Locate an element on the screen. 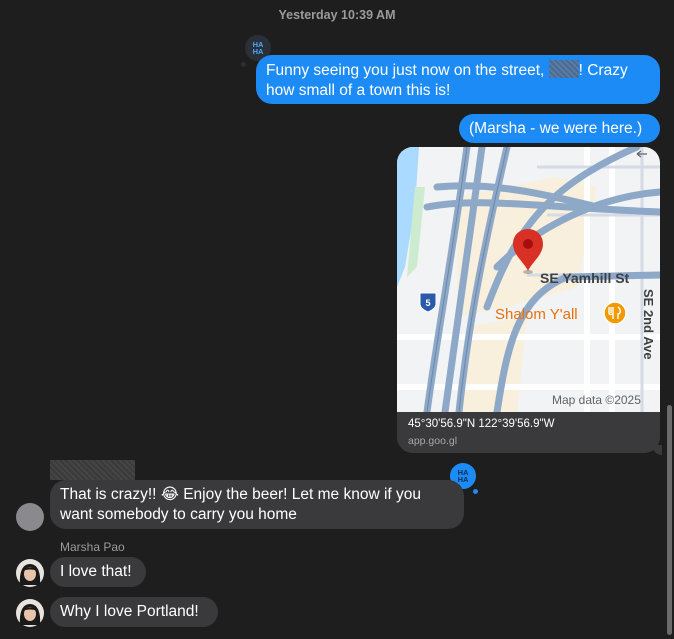  map-avenue-label: SE 2nd Ave is located at coordinates (648, 324).